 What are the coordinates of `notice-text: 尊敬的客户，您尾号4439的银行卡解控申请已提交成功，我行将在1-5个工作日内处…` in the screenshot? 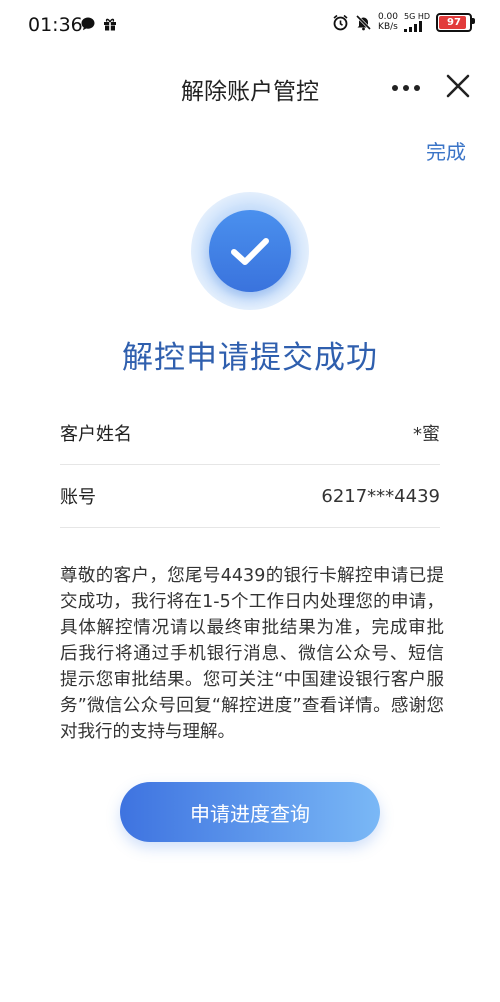 It's located at (252, 654).